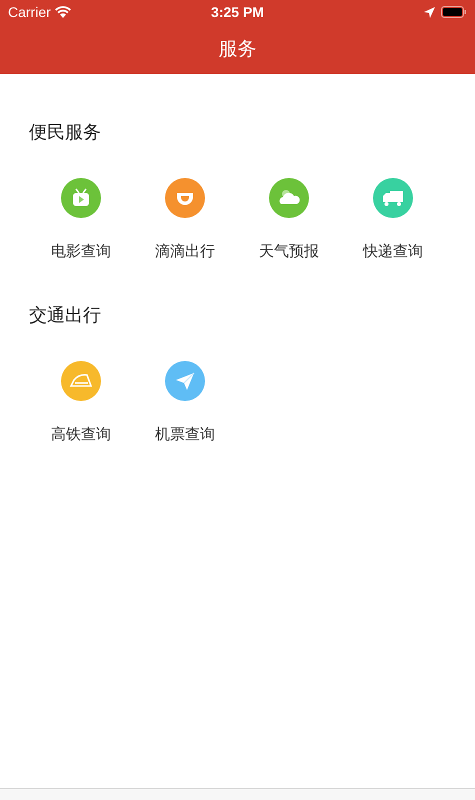  What do you see at coordinates (289, 221) in the screenshot?
I see `service-item: 天气预报` at bounding box center [289, 221].